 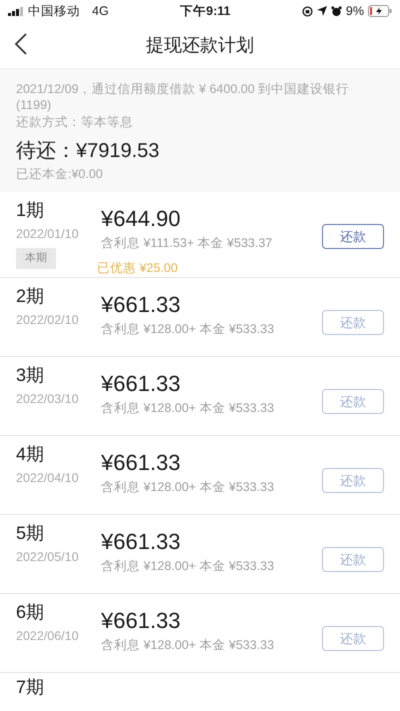 I want to click on loan-description: 2021/12/09，通过信用额度借款 ¥ 6400.00 到中国建设银行(1199), so click(x=183, y=97).